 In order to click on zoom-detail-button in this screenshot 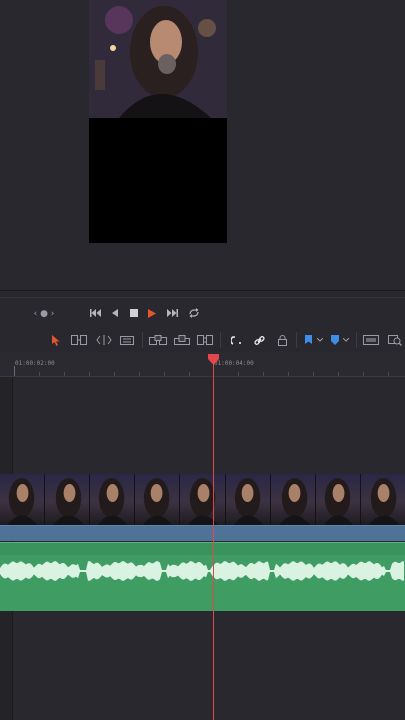, I will do `click(395, 340)`.